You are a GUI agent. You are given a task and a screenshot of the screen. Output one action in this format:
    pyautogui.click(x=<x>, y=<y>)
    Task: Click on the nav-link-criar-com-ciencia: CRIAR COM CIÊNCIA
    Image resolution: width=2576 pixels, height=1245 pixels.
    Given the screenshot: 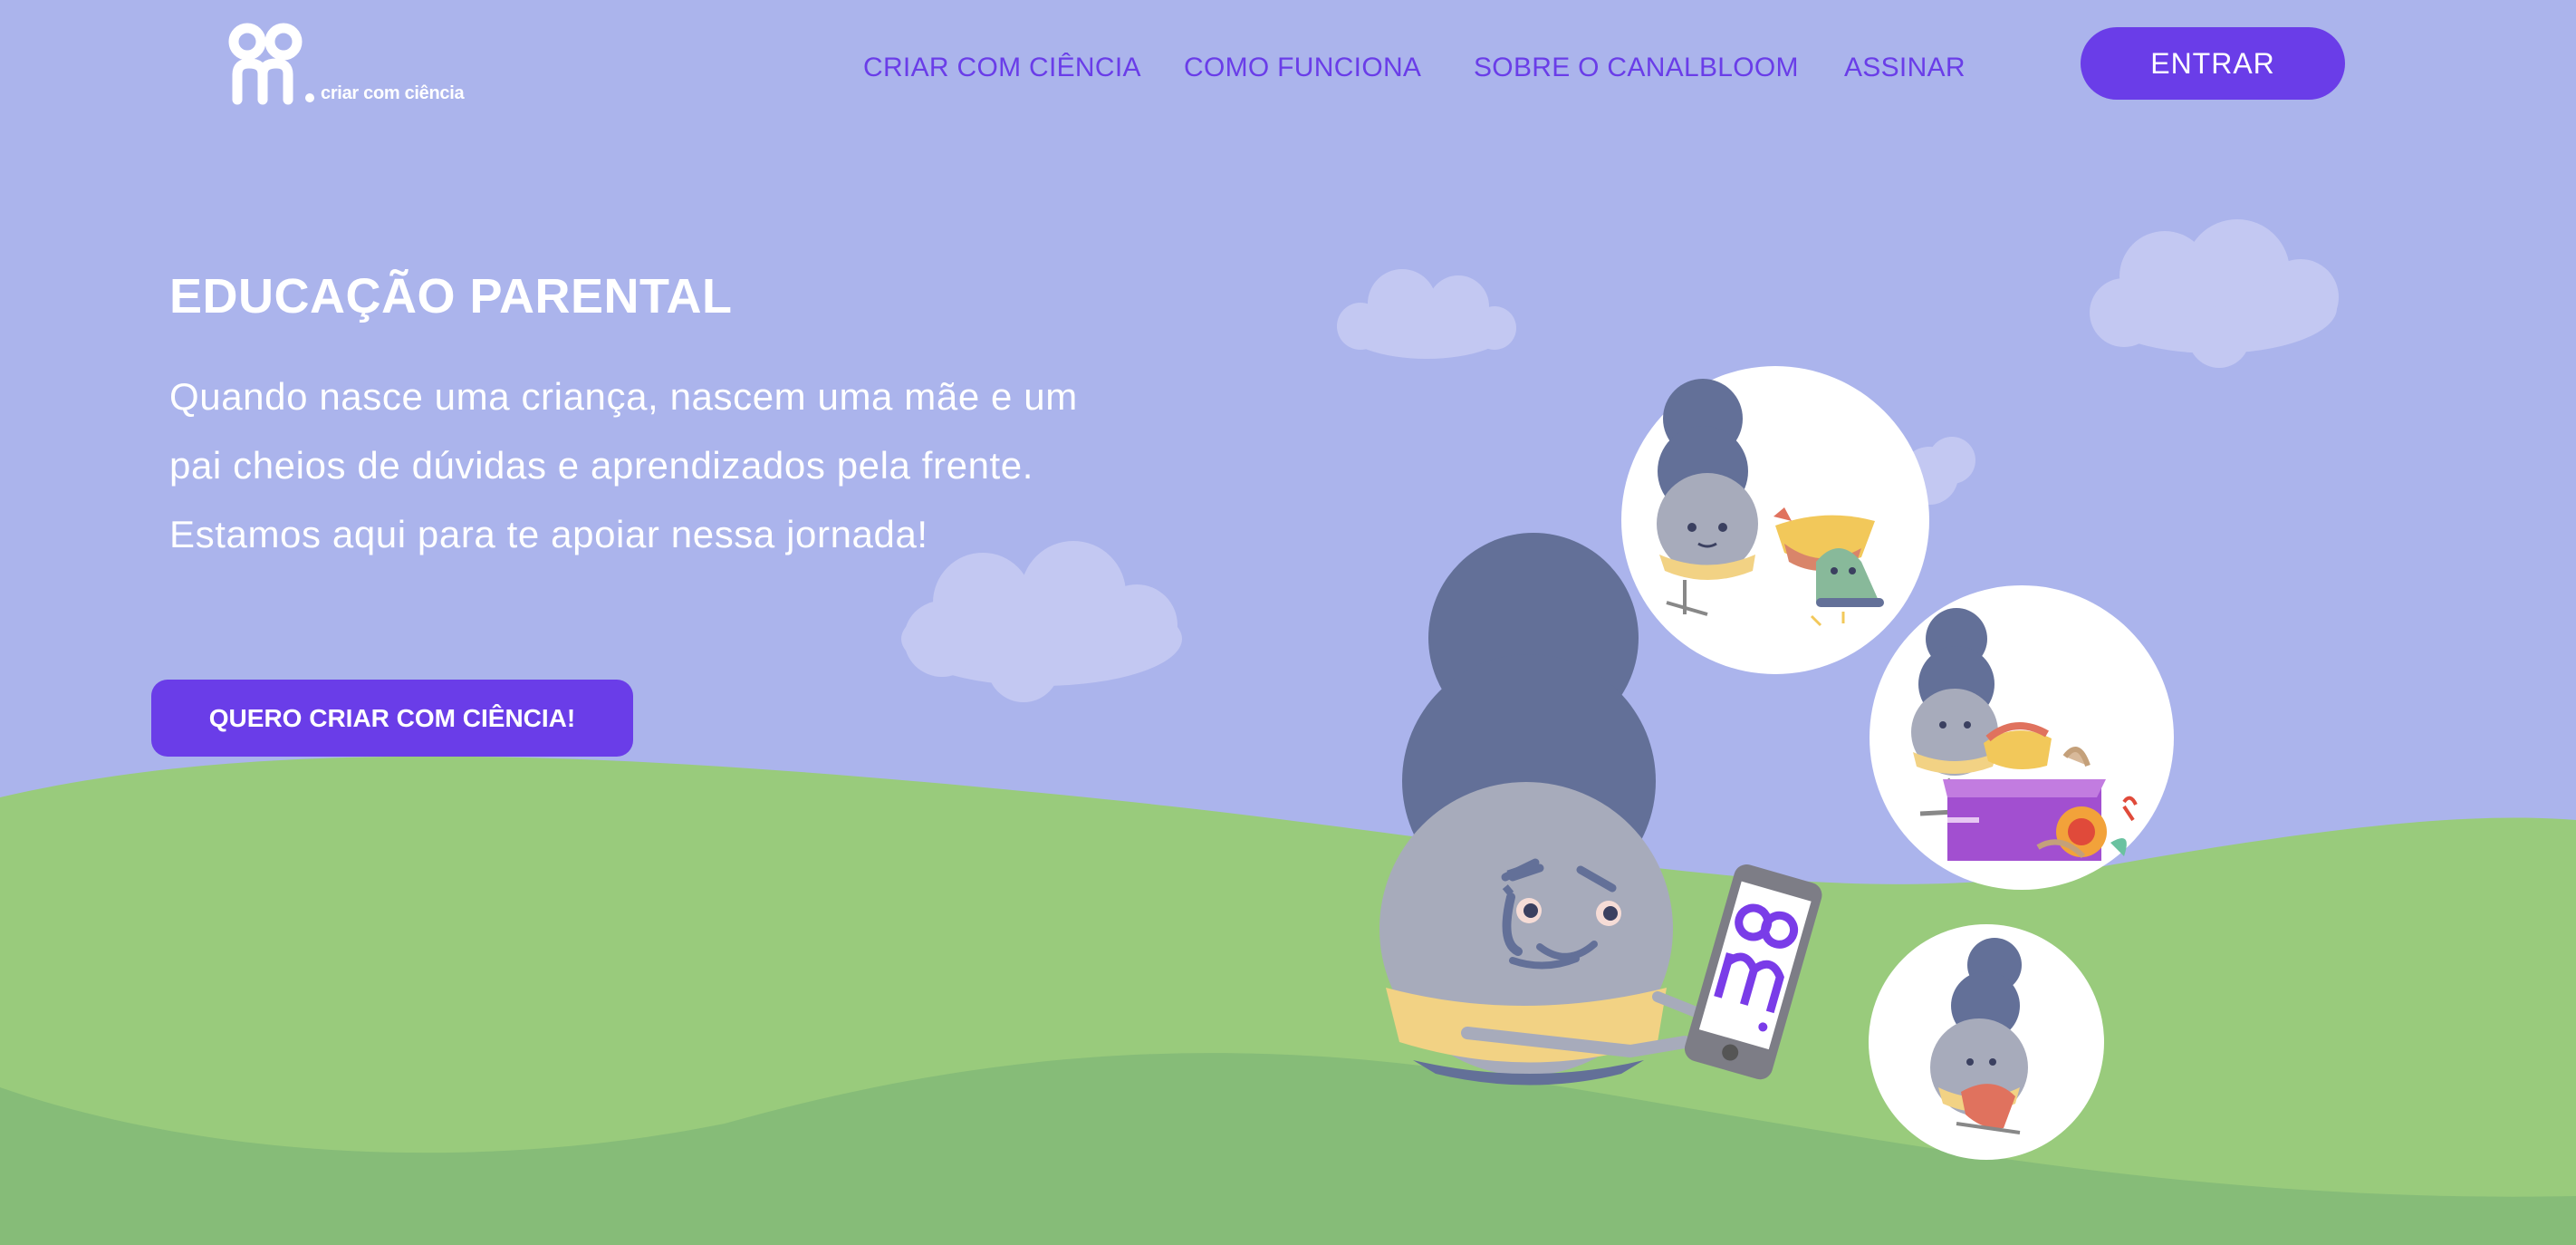 What is the action you would take?
    pyautogui.click(x=1002, y=68)
    